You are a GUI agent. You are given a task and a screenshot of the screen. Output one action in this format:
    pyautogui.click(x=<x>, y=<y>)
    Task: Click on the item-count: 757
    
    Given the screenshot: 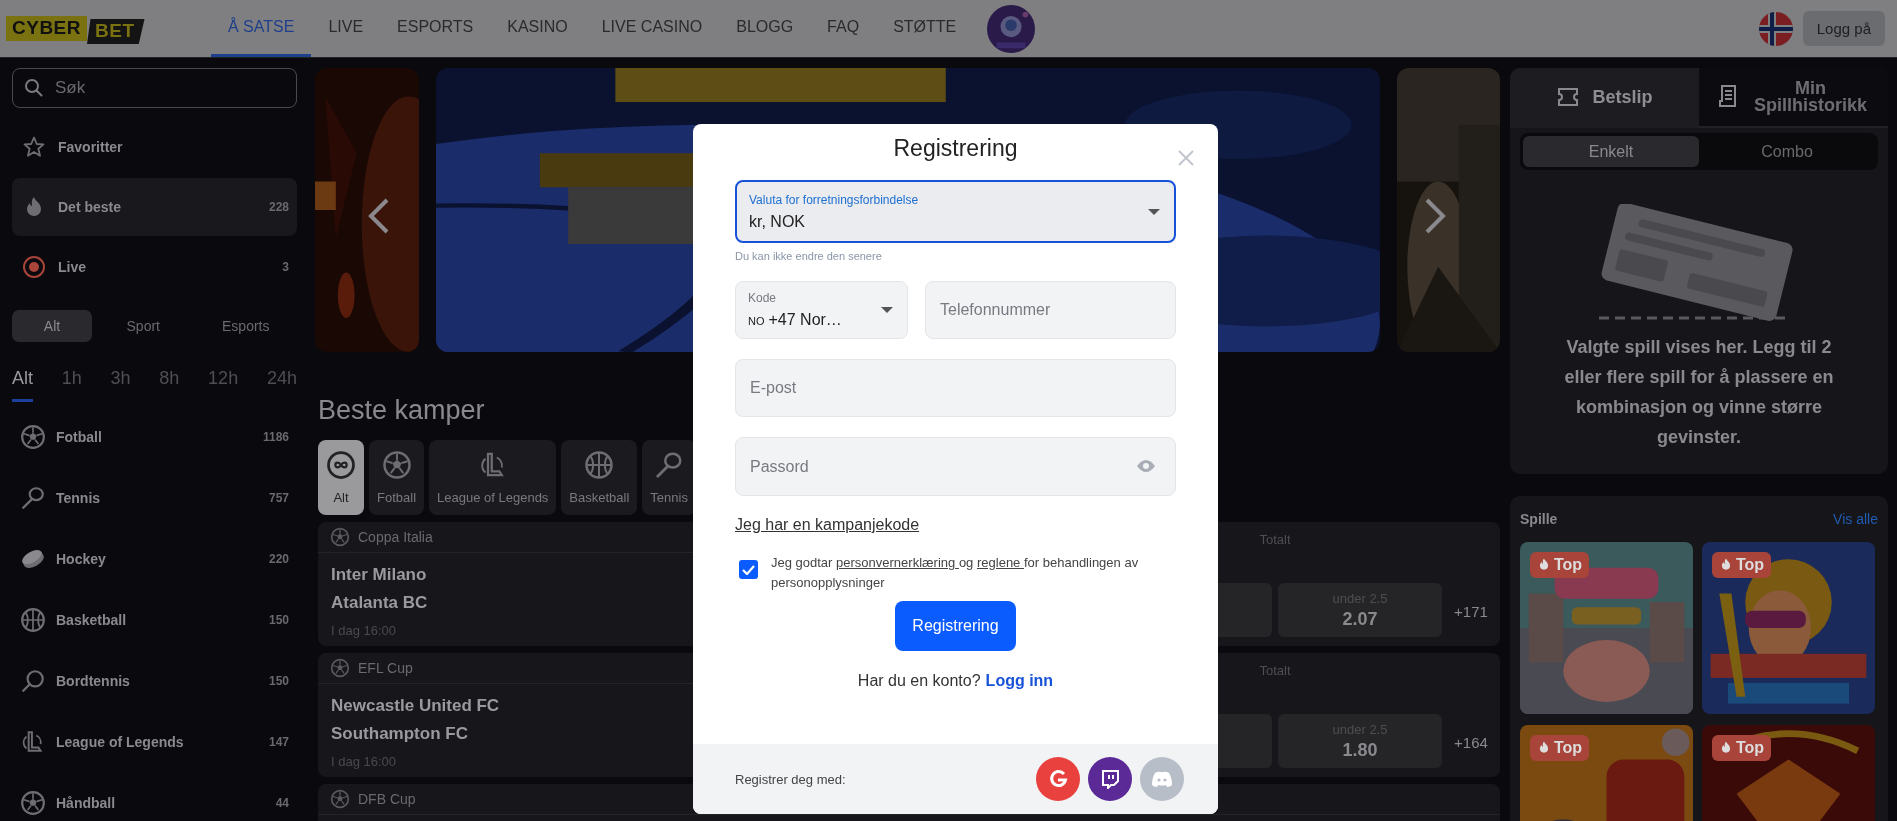 What is the action you would take?
    pyautogui.click(x=278, y=497)
    